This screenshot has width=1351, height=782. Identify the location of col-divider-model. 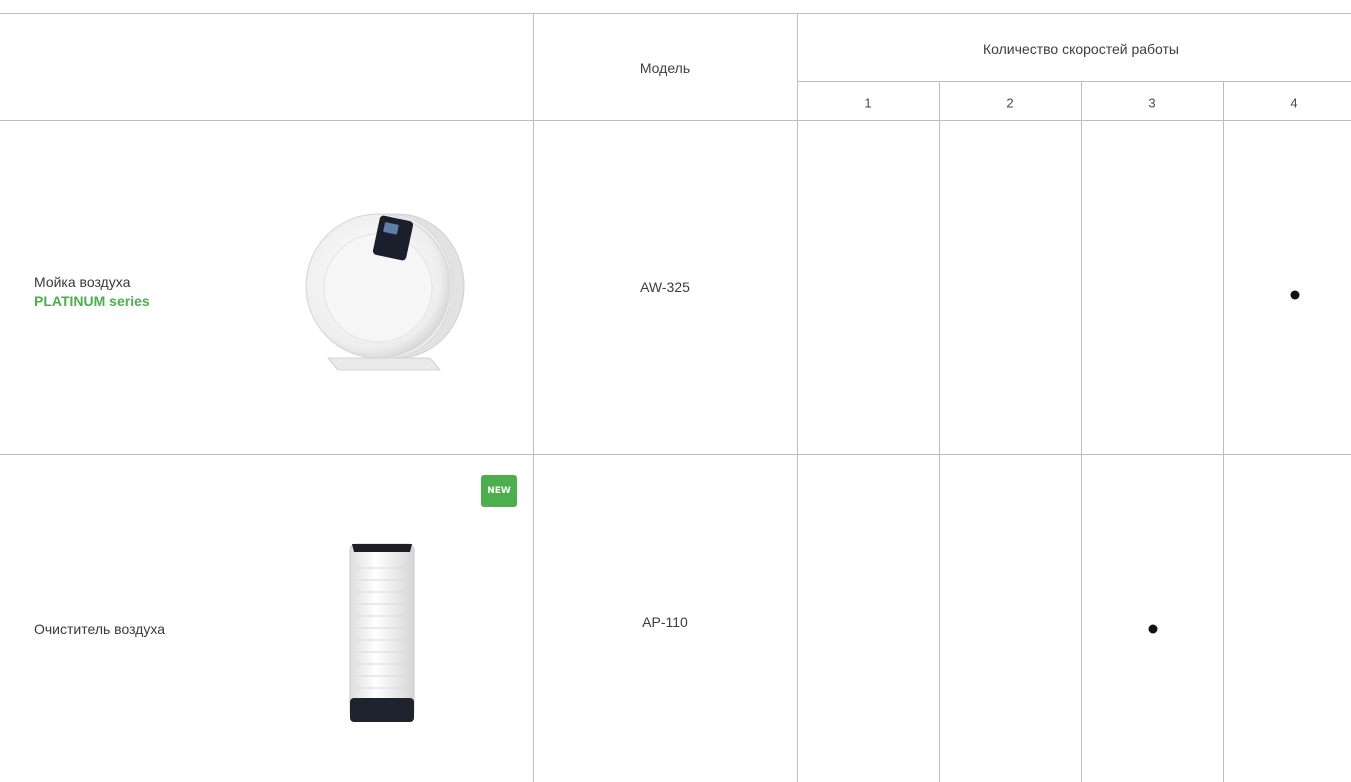
(533, 397).